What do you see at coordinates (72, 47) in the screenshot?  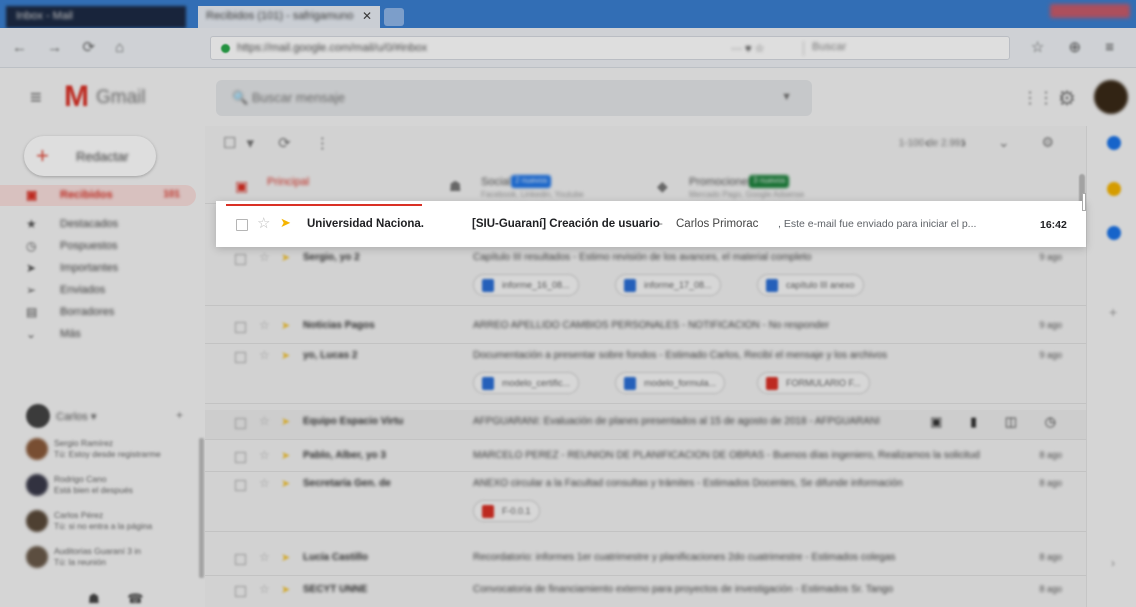 I see `back-forward-reload-icons: ← → ⟳ ⌂` at bounding box center [72, 47].